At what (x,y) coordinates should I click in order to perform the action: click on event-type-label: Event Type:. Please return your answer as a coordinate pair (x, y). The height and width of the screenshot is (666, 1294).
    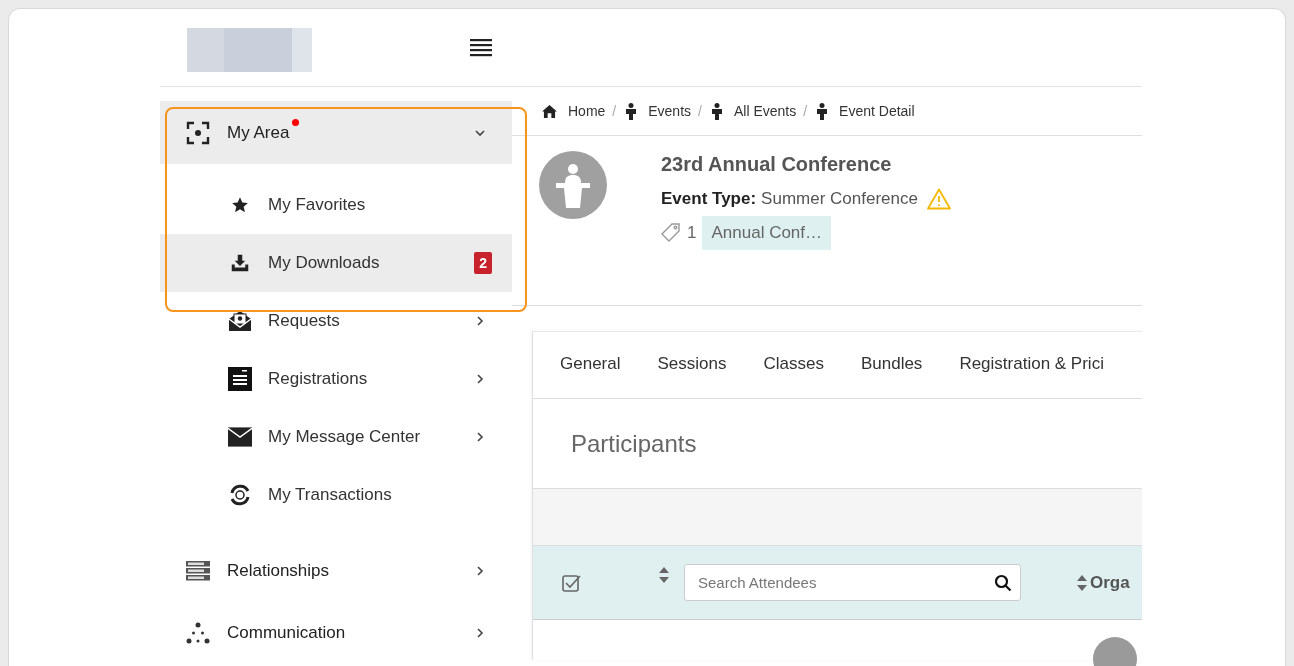
    Looking at the image, I should click on (709, 199).